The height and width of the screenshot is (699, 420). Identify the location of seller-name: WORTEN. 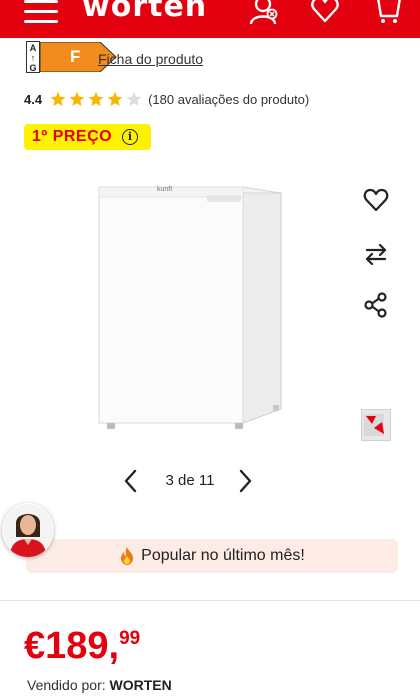
(141, 685).